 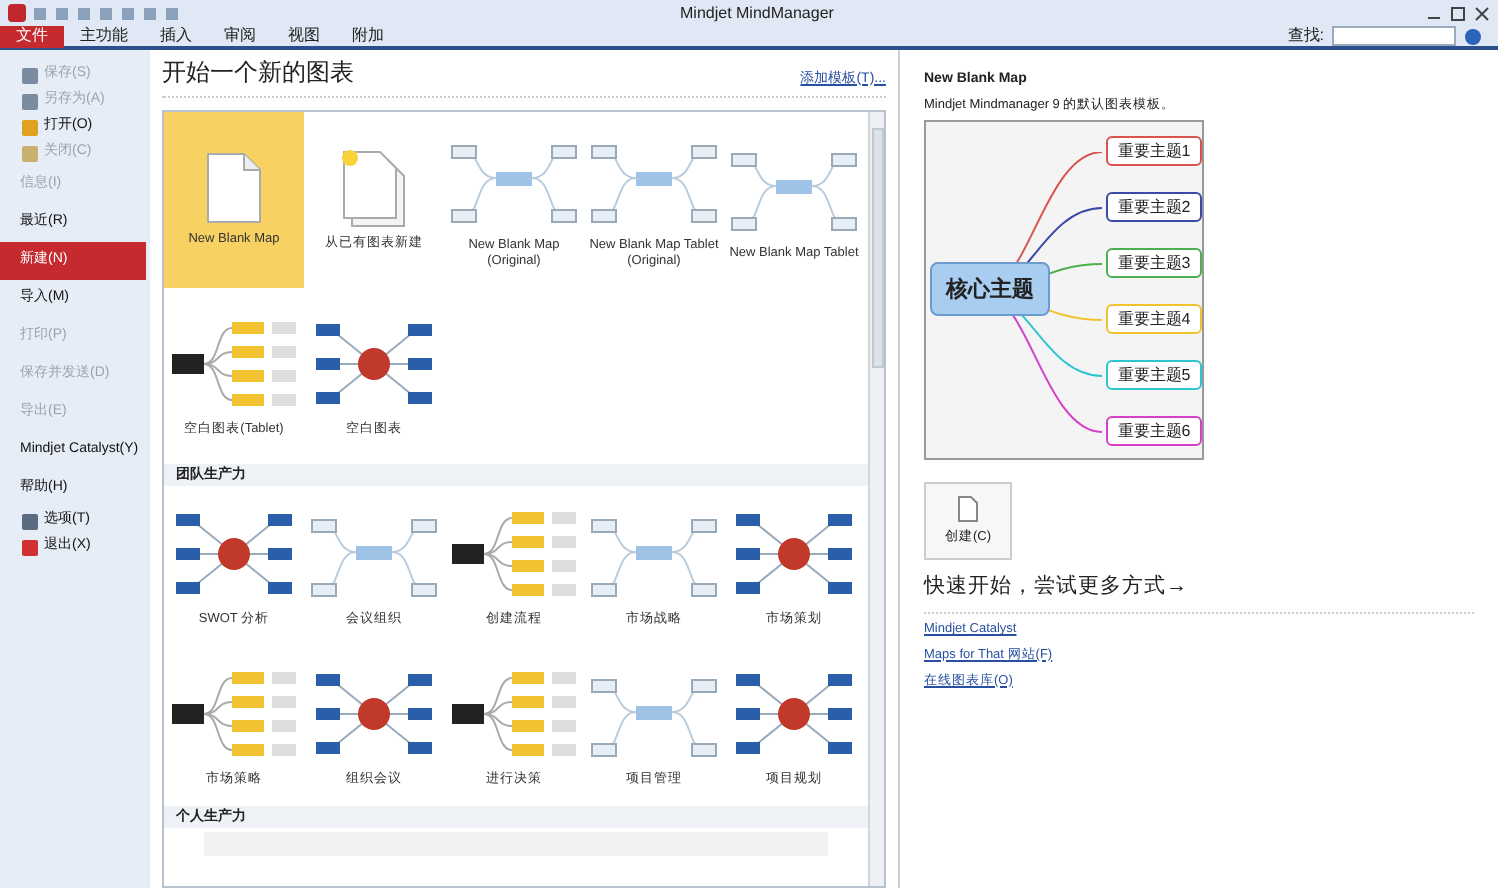 I want to click on main-topic: 重要主题6, so click(x=1154, y=431).